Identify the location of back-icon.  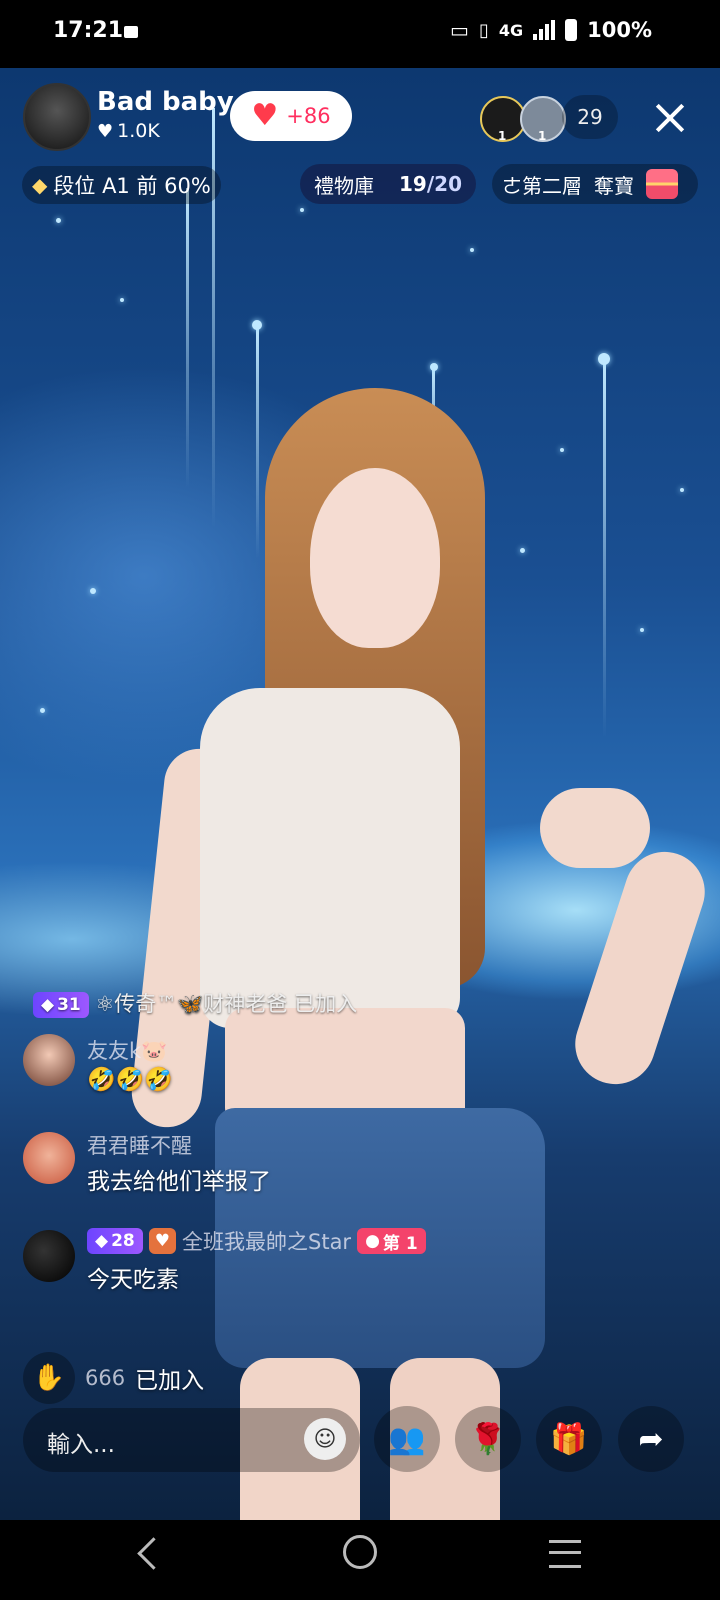
(153, 1553).